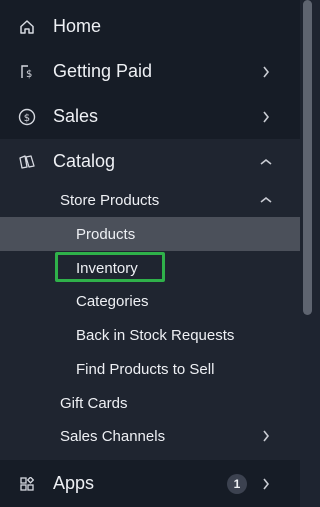  Describe the element at coordinates (110, 267) in the screenshot. I see `inventory-highlight-box` at that location.